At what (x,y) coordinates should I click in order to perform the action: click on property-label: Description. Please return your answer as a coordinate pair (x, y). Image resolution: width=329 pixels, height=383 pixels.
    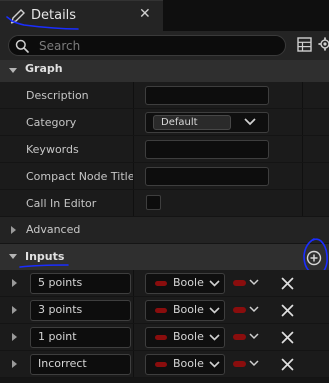
    Looking at the image, I should click on (57, 95).